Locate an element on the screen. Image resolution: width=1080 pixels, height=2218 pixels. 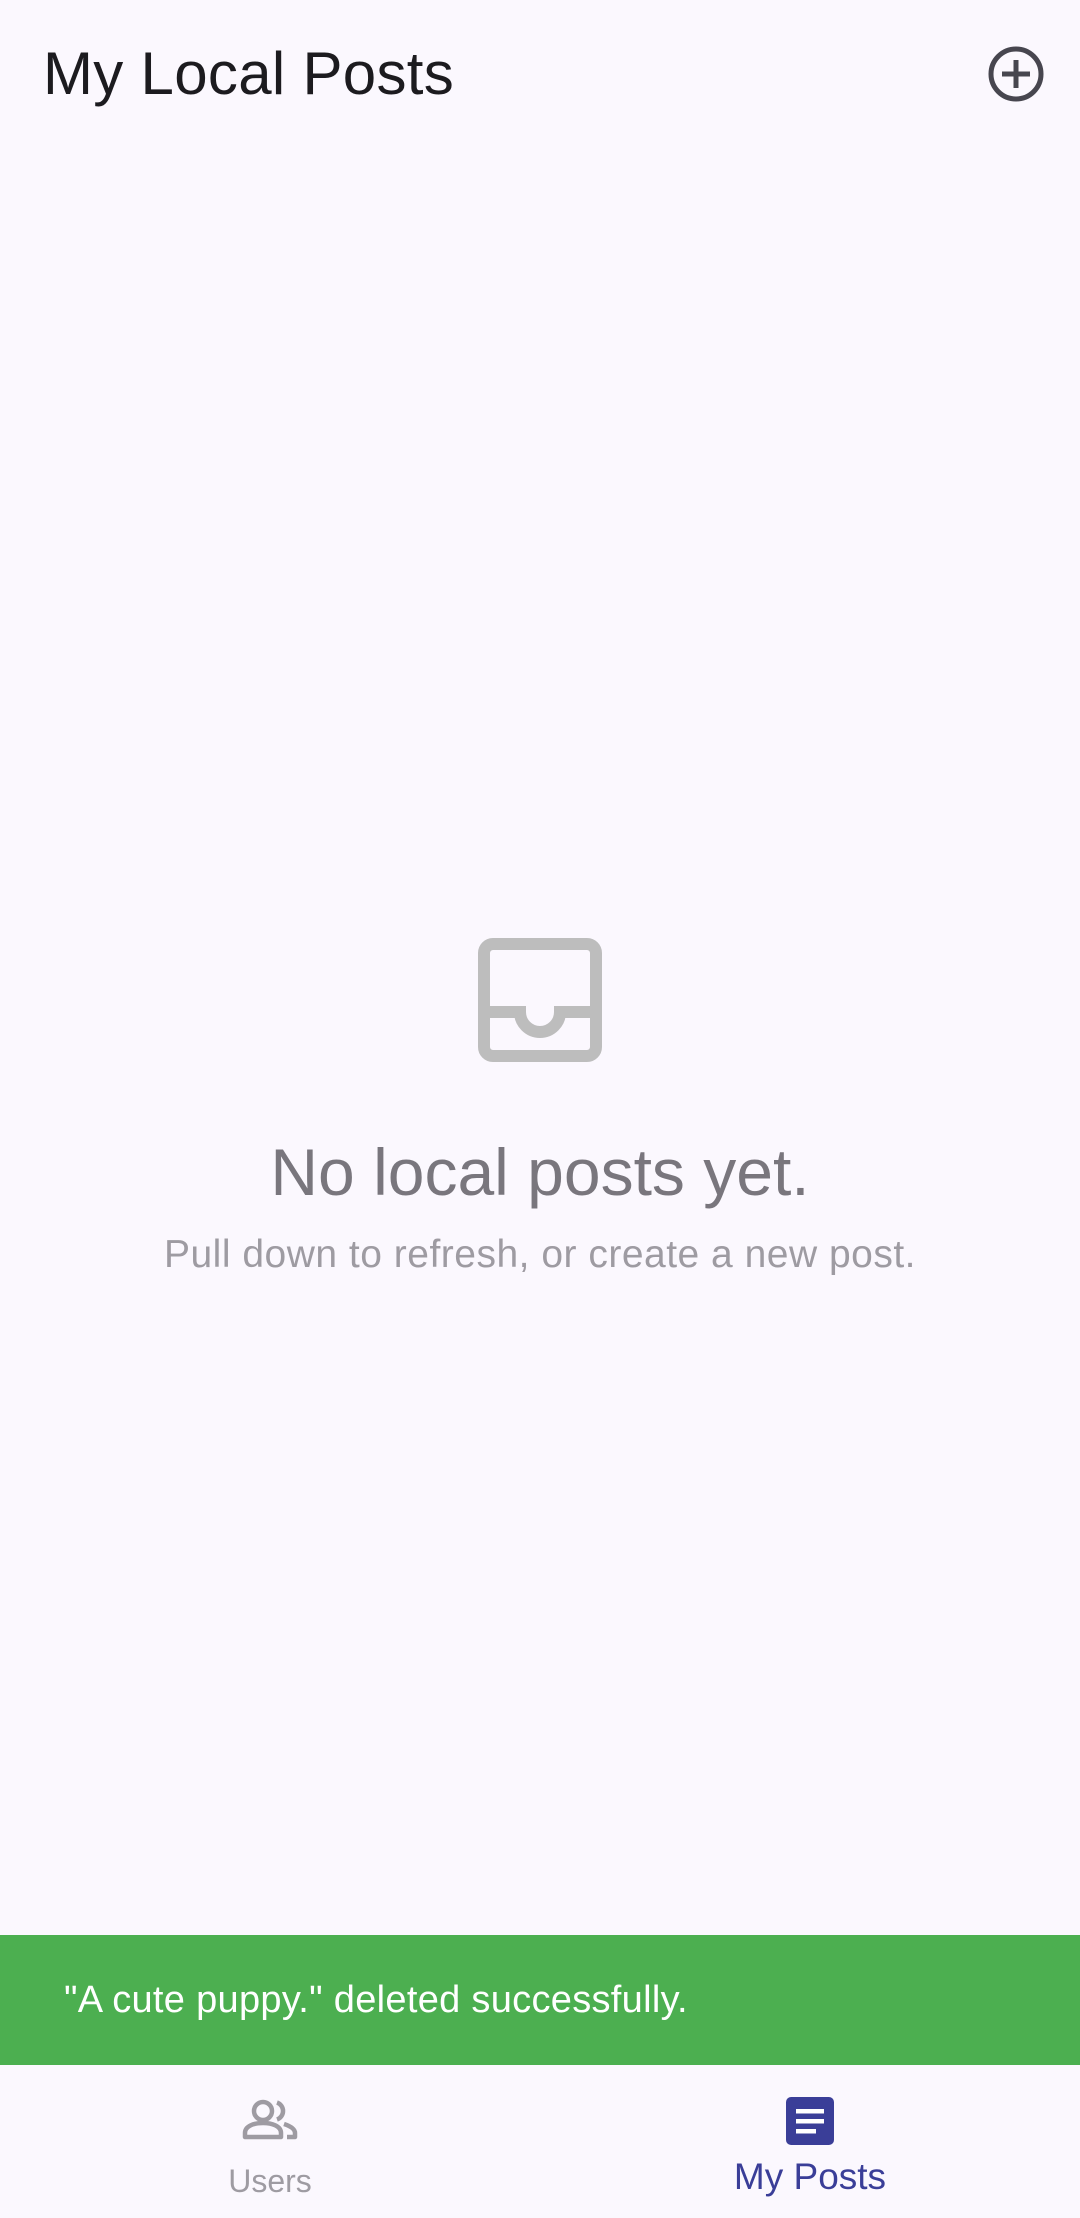
nav-item-label: My Posts is located at coordinates (810, 2176).